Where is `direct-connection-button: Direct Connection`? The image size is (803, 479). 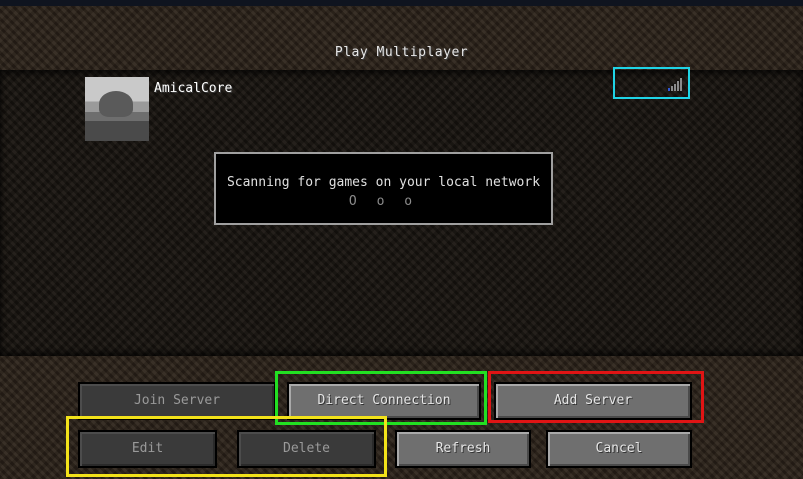 direct-connection-button: Direct Connection is located at coordinates (384, 401).